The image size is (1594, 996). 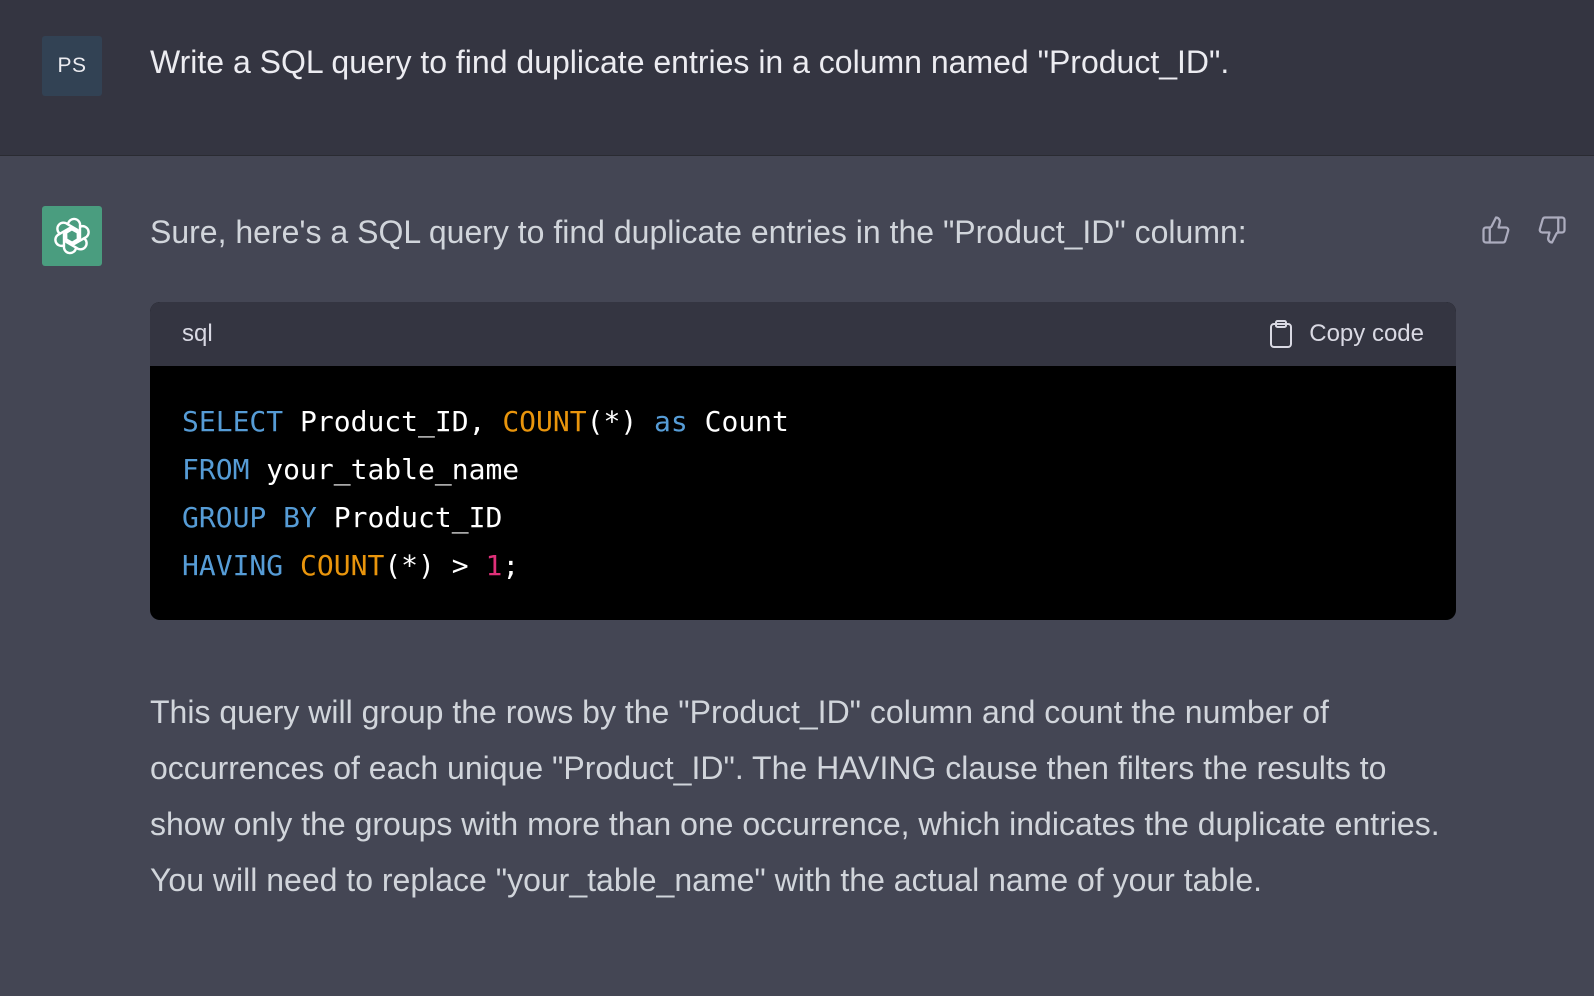 I want to click on copy-code-button: Copy code, so click(x=1346, y=334).